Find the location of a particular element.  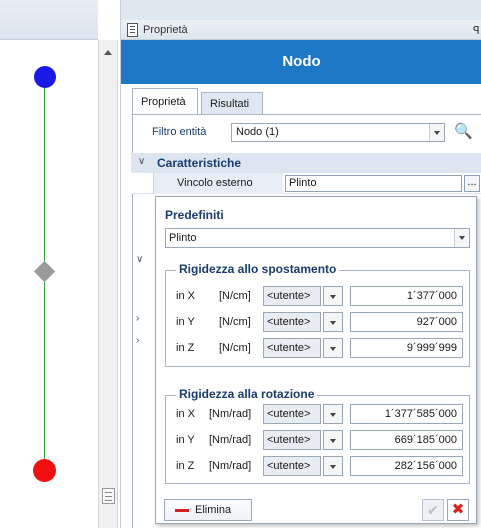

section-header: ∨ Caratteristiche is located at coordinates (306, 163).